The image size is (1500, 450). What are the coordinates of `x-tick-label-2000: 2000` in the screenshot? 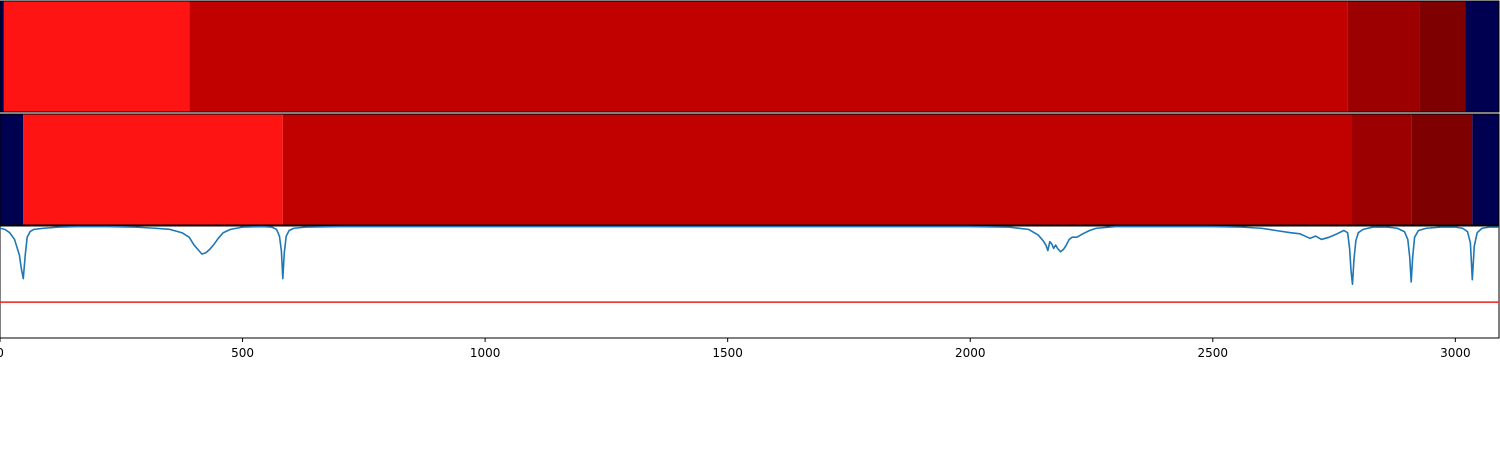 It's located at (970, 353).